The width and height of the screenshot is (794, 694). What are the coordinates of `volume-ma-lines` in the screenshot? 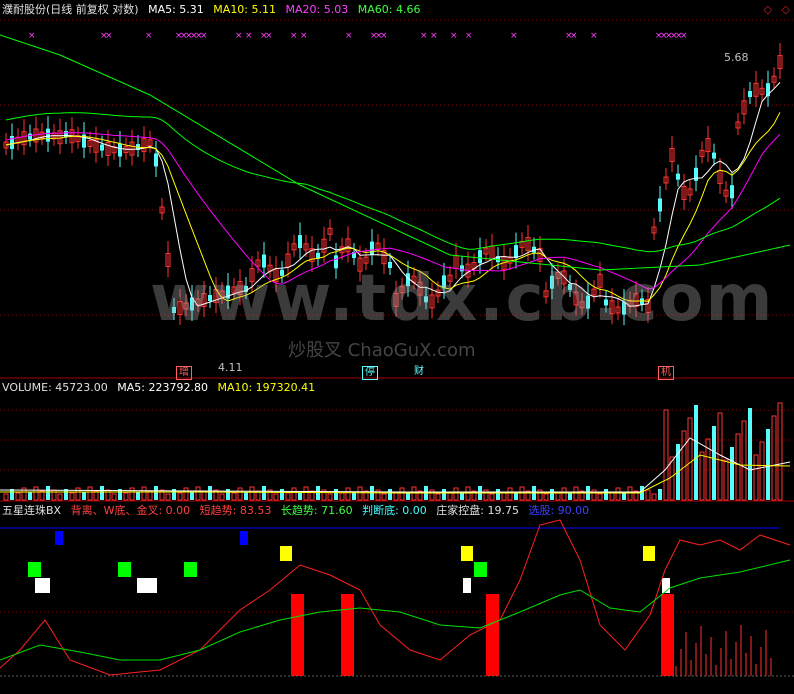 It's located at (395, 465).